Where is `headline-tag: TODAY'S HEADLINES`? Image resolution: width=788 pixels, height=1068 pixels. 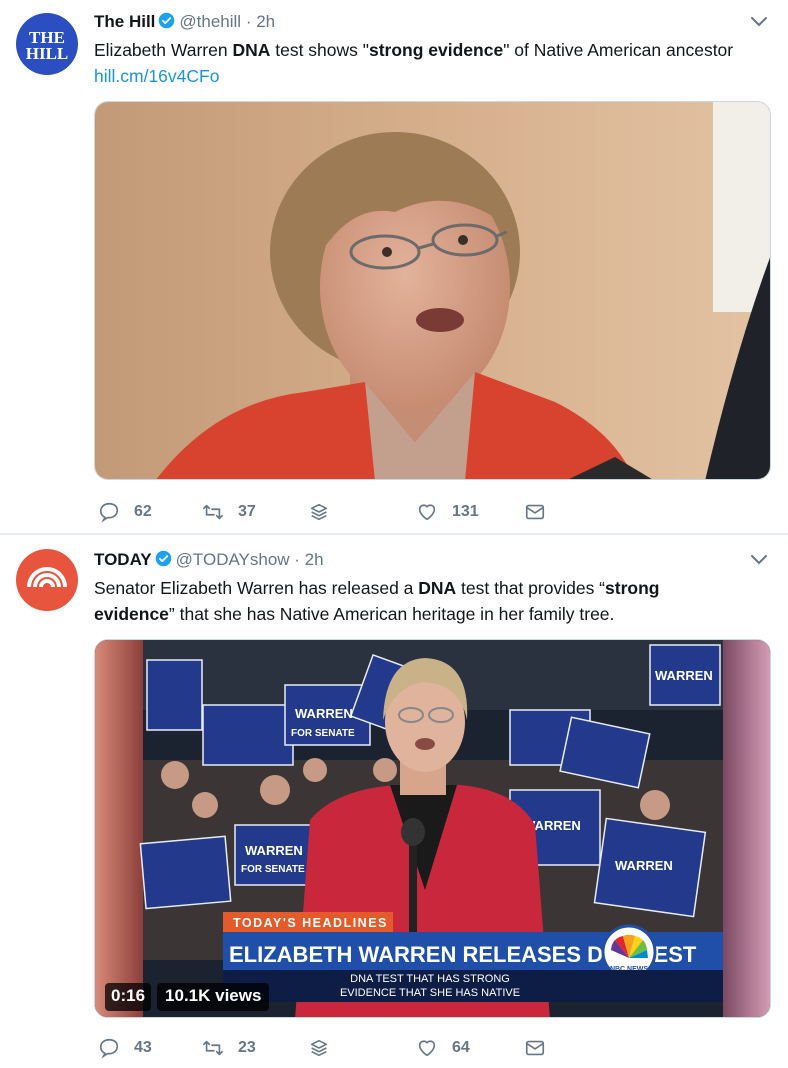 headline-tag: TODAY'S HEADLINES is located at coordinates (310, 923).